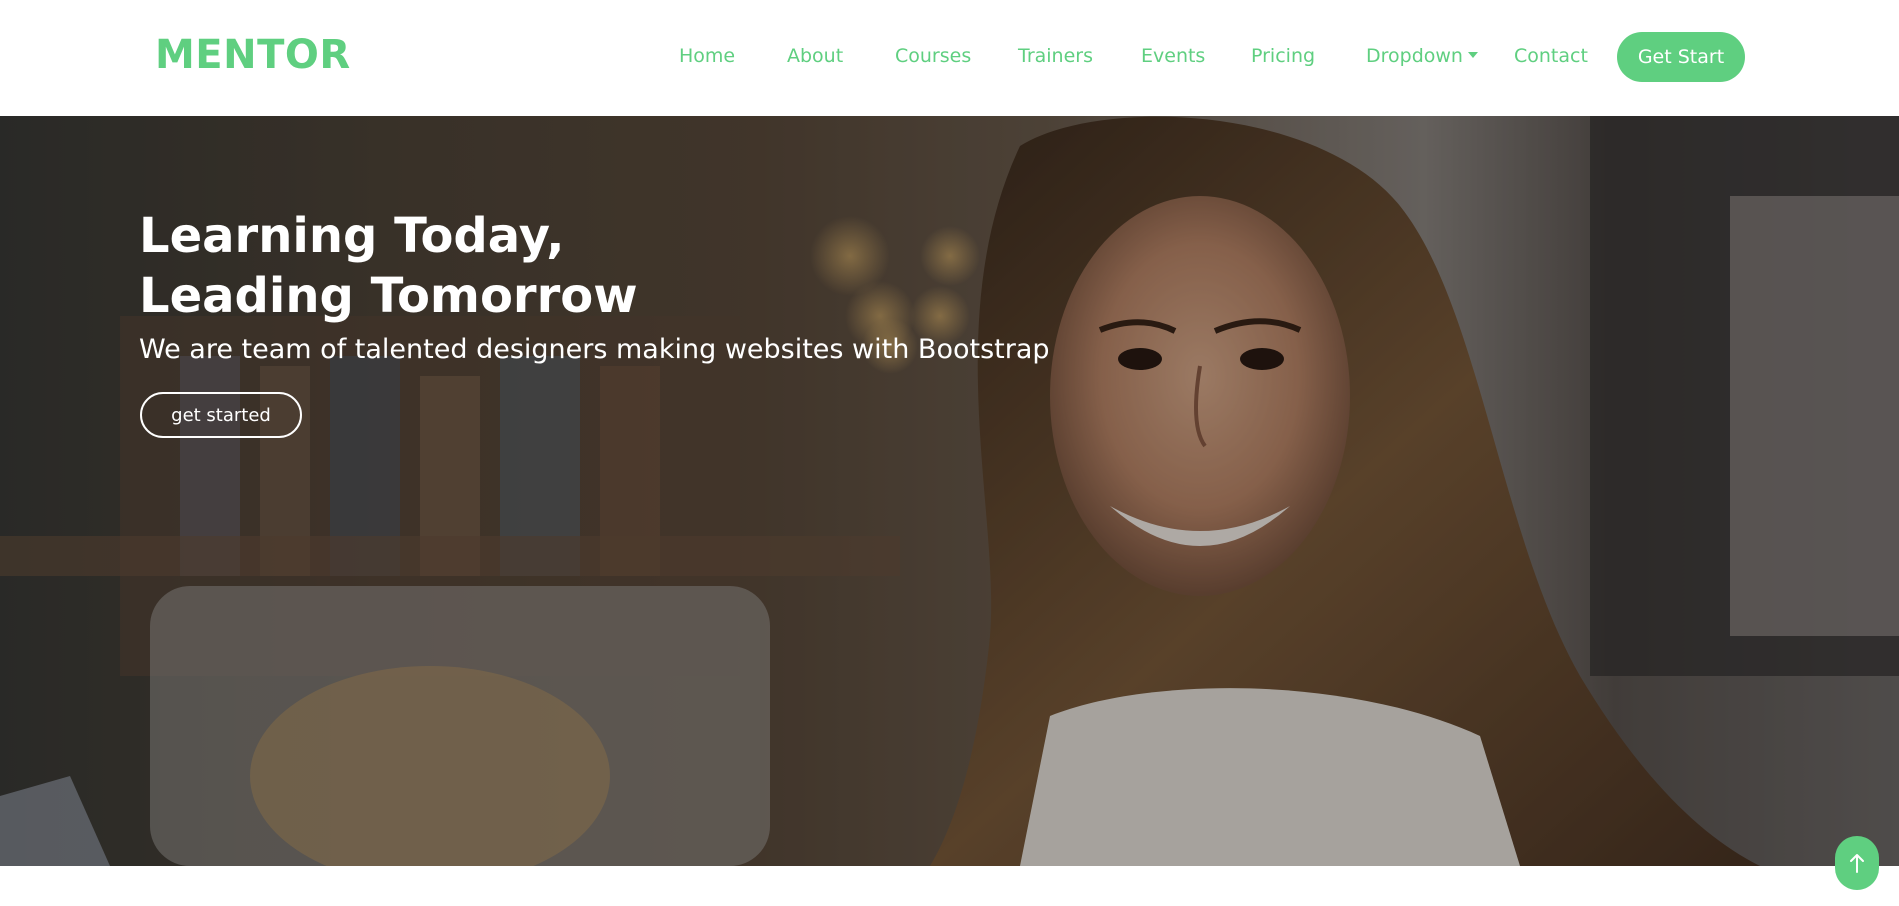 Image resolution: width=1899 pixels, height=906 pixels. Describe the element at coordinates (388, 266) in the screenshot. I see `hero-title: Learning Today, Leading Tomorrow` at that location.